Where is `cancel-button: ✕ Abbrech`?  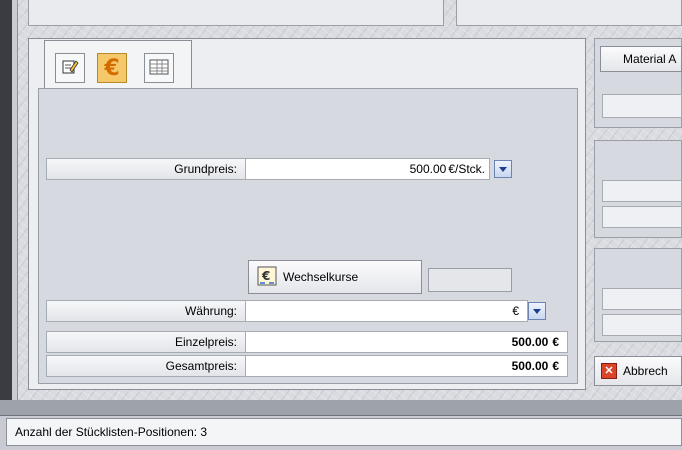
cancel-button: ✕ Abbrech is located at coordinates (638, 371).